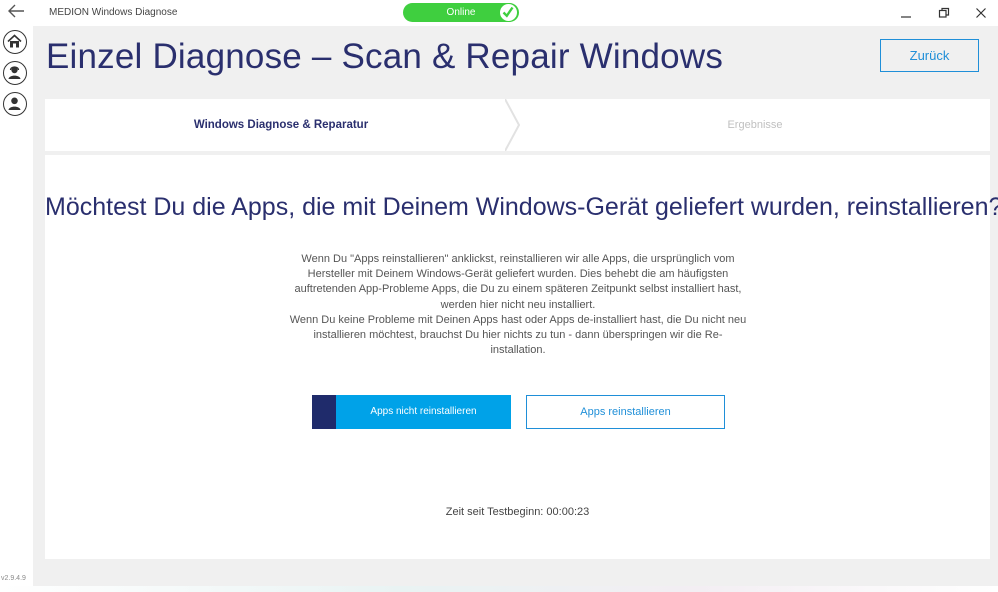  What do you see at coordinates (15, 42) in the screenshot?
I see `home-icon` at bounding box center [15, 42].